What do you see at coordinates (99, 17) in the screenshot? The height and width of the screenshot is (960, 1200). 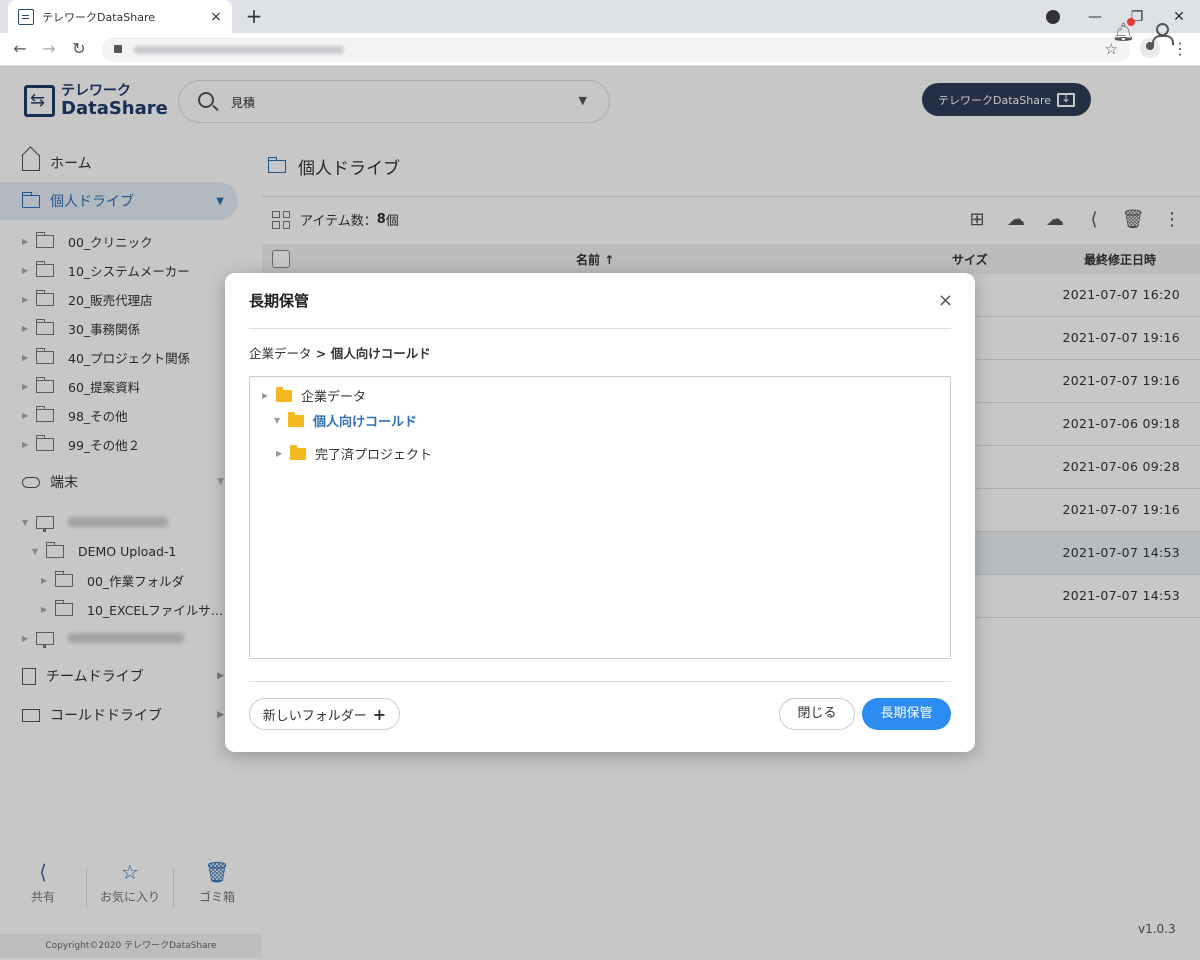 I see `tab-title: テレワークDataShare` at bounding box center [99, 17].